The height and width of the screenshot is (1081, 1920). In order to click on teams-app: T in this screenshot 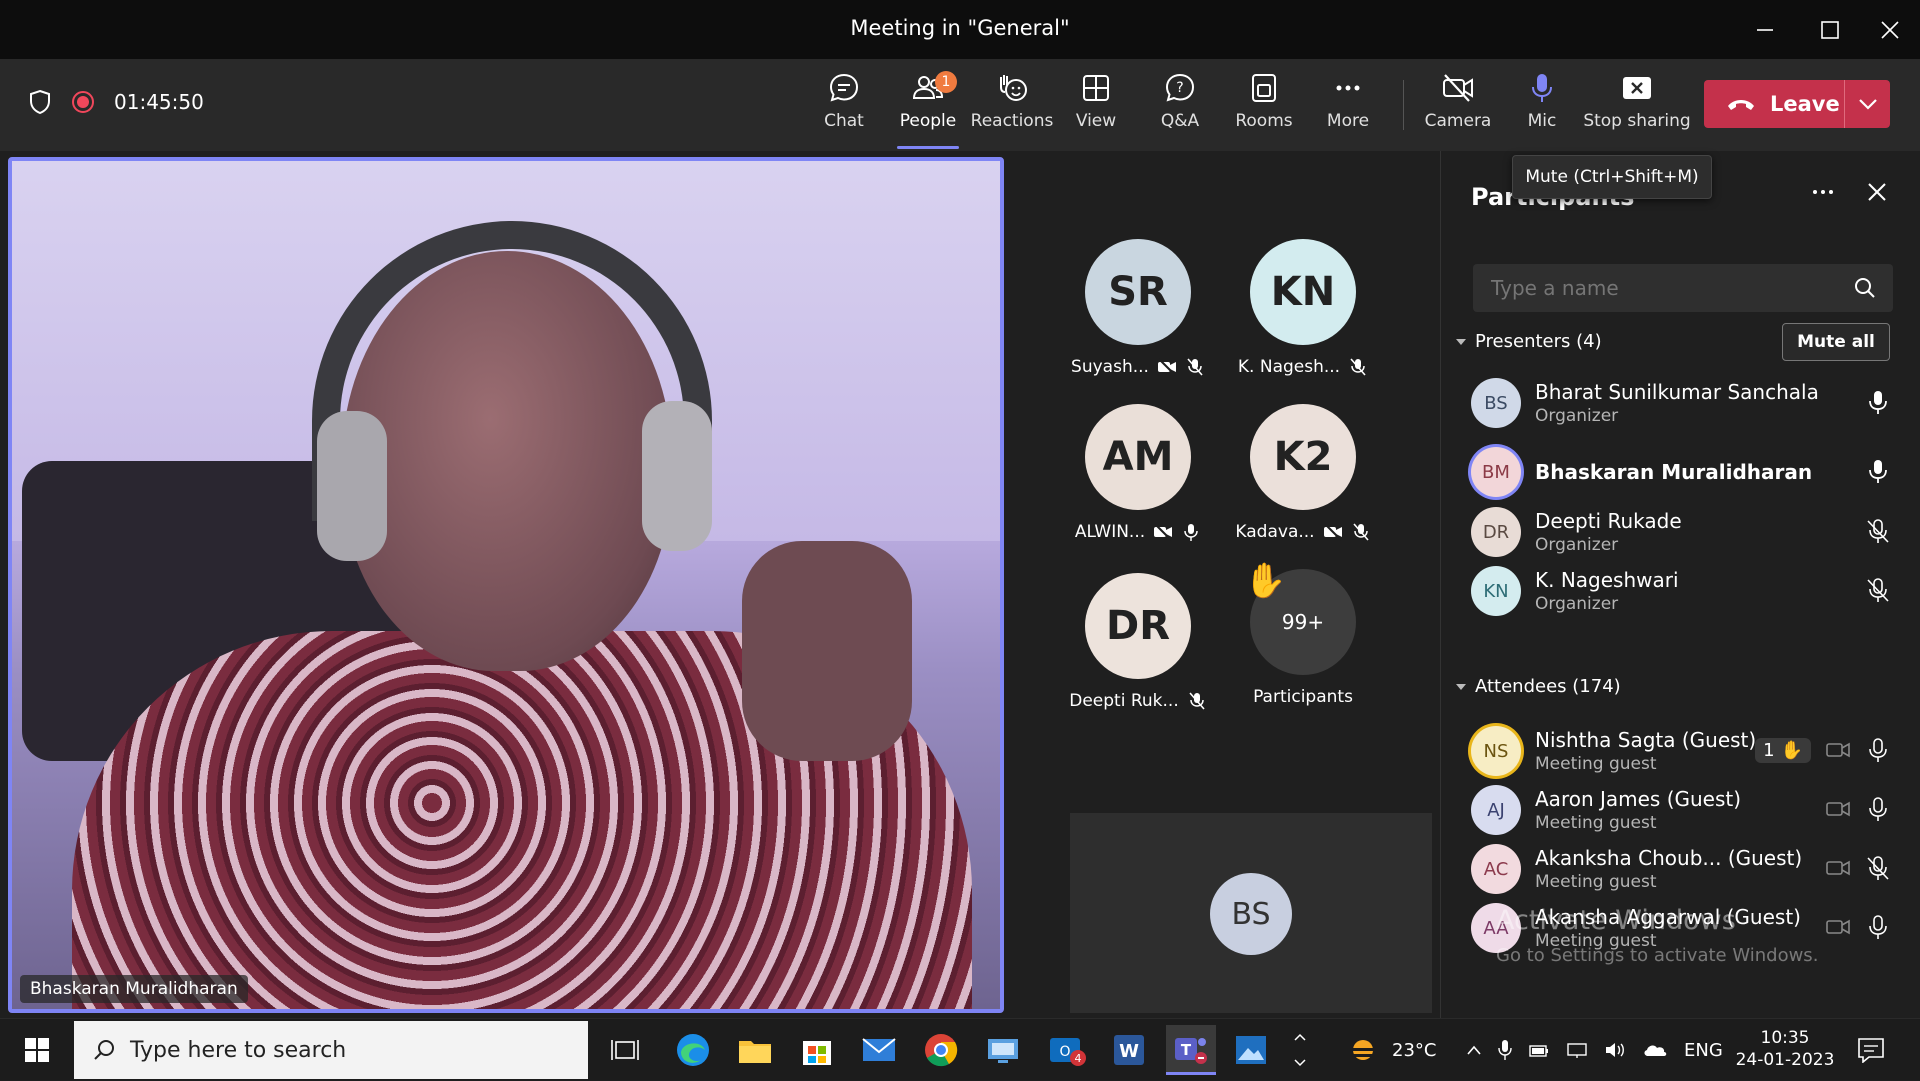, I will do `click(1191, 1050)`.